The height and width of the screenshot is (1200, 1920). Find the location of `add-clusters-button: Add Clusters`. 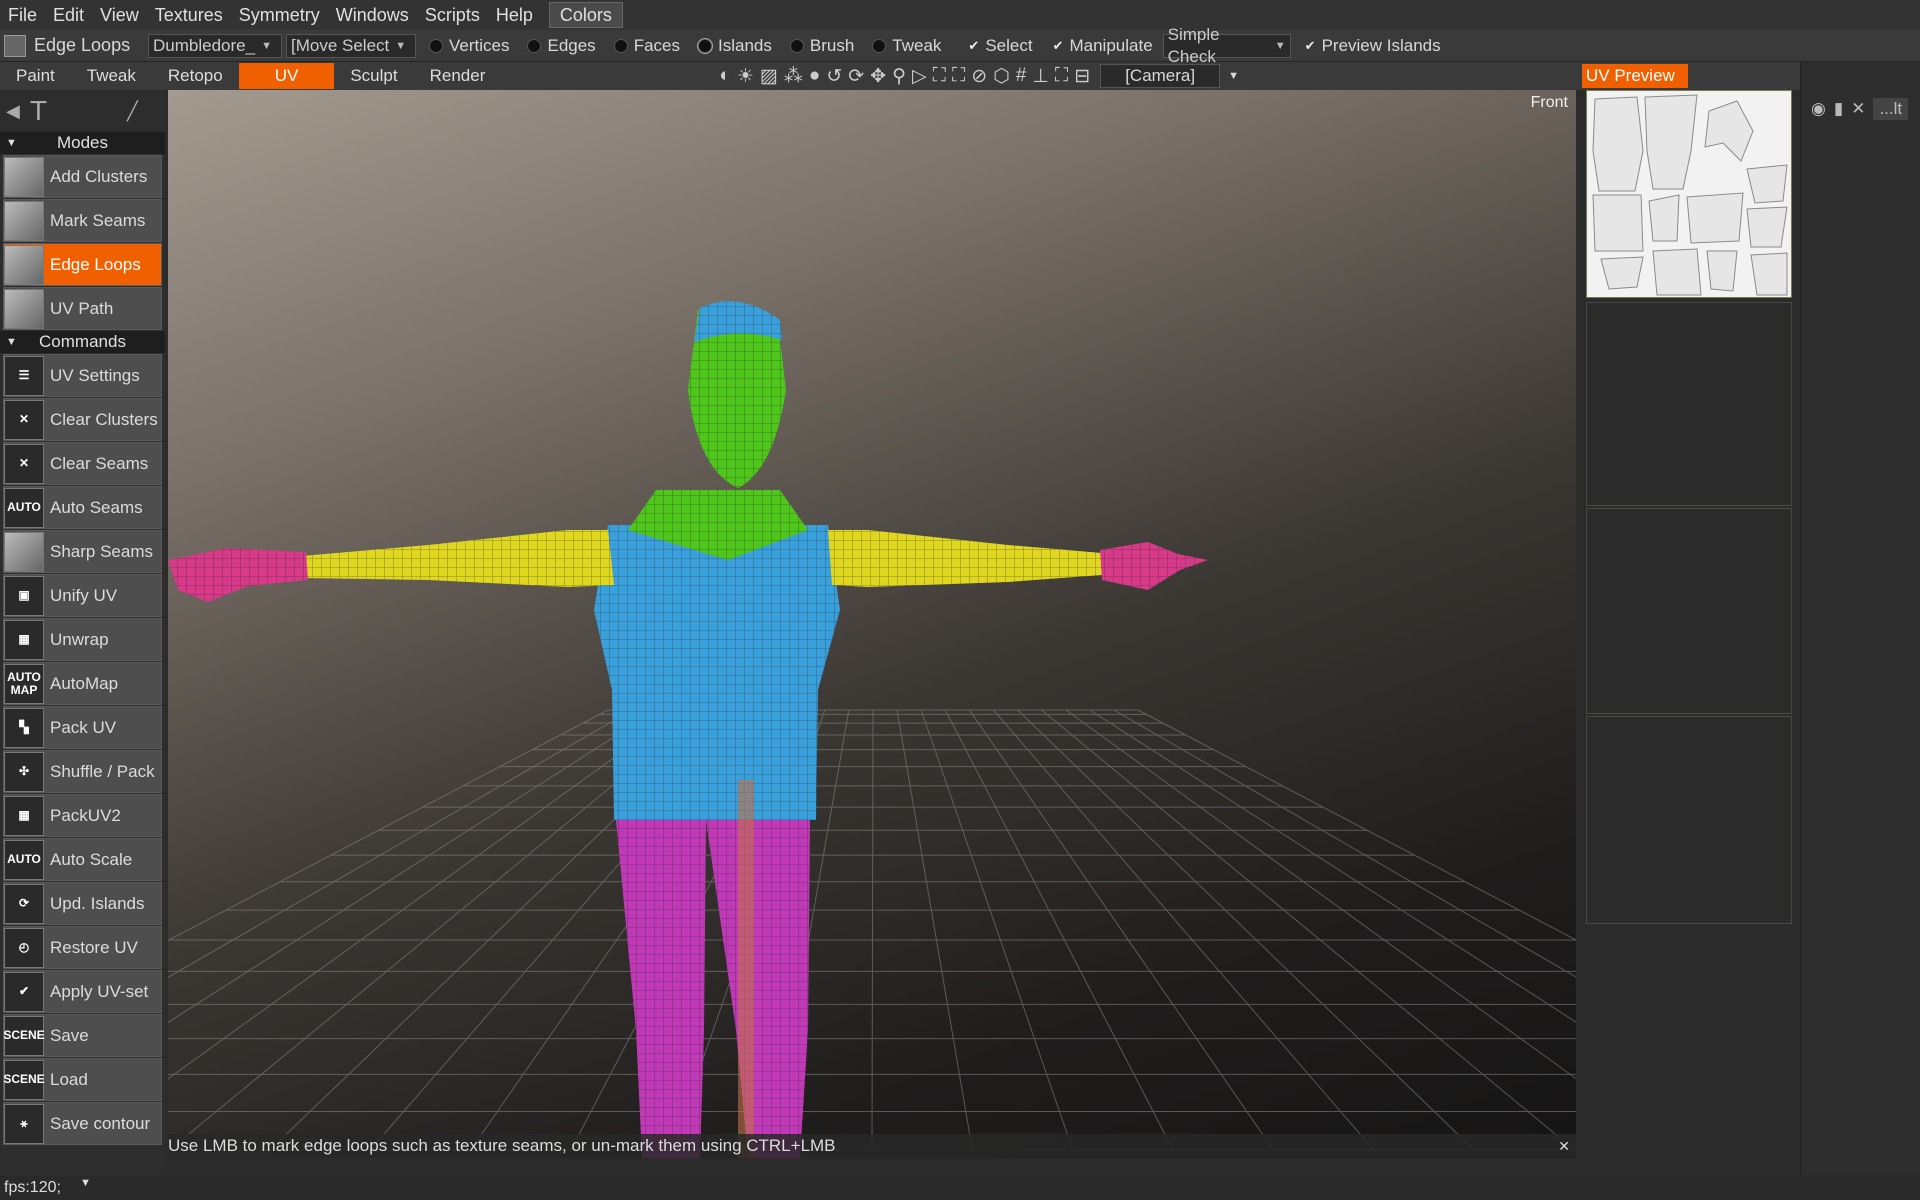

add-clusters-button: Add Clusters is located at coordinates (82, 176).